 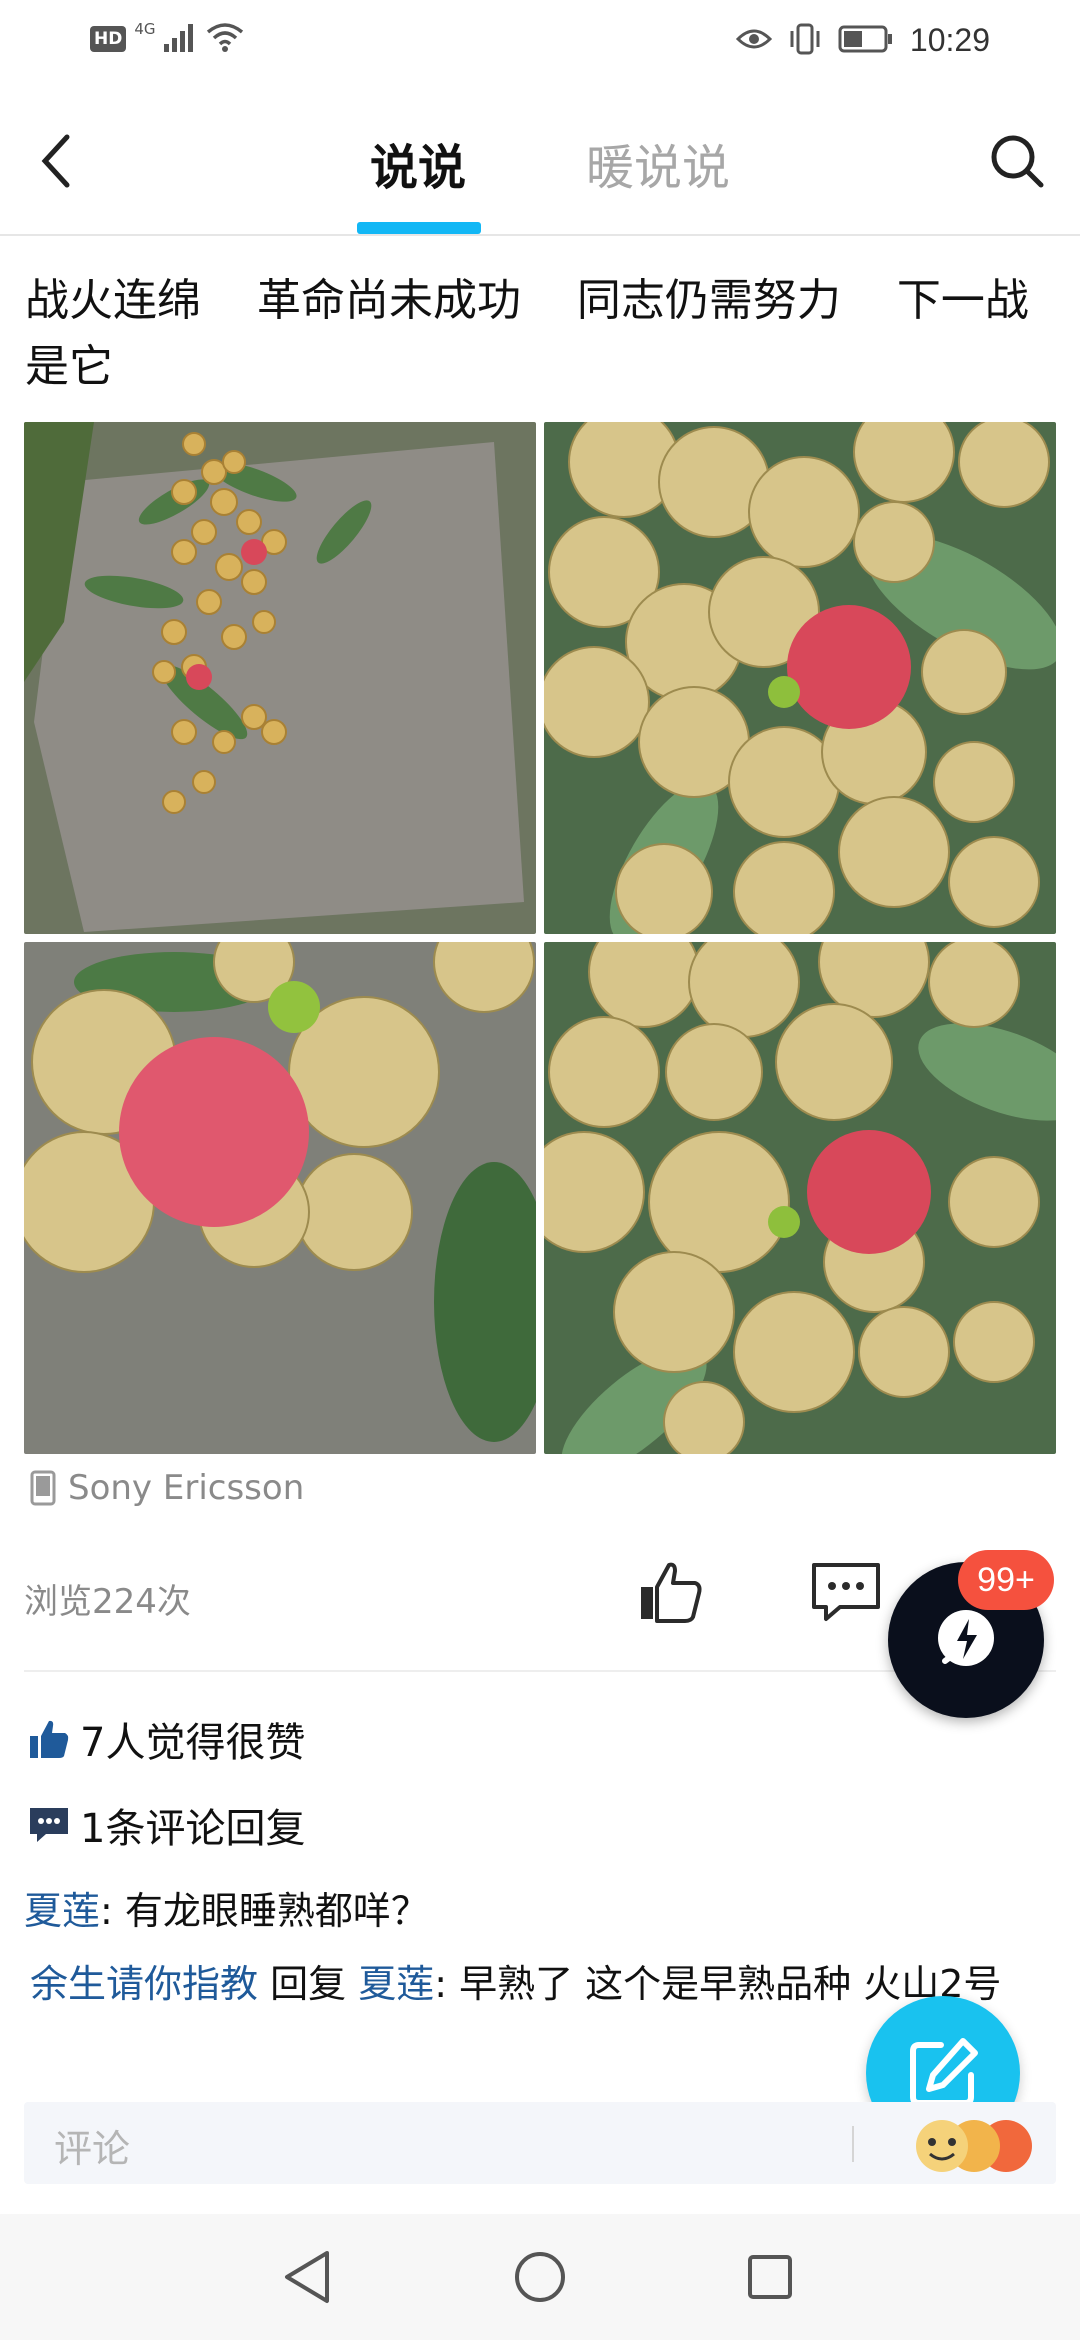 What do you see at coordinates (144, 1984) in the screenshot?
I see `reply-author: 余生请你指教` at bounding box center [144, 1984].